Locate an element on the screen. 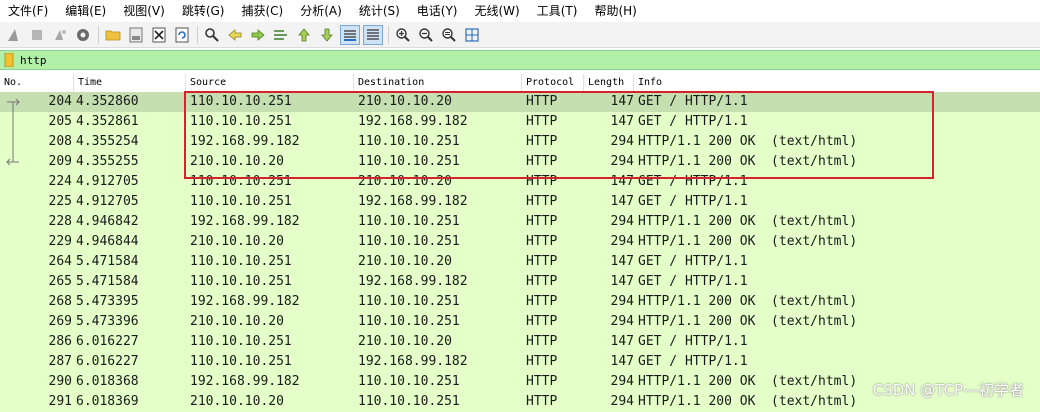  cell-no: 228 is located at coordinates (60, 221).